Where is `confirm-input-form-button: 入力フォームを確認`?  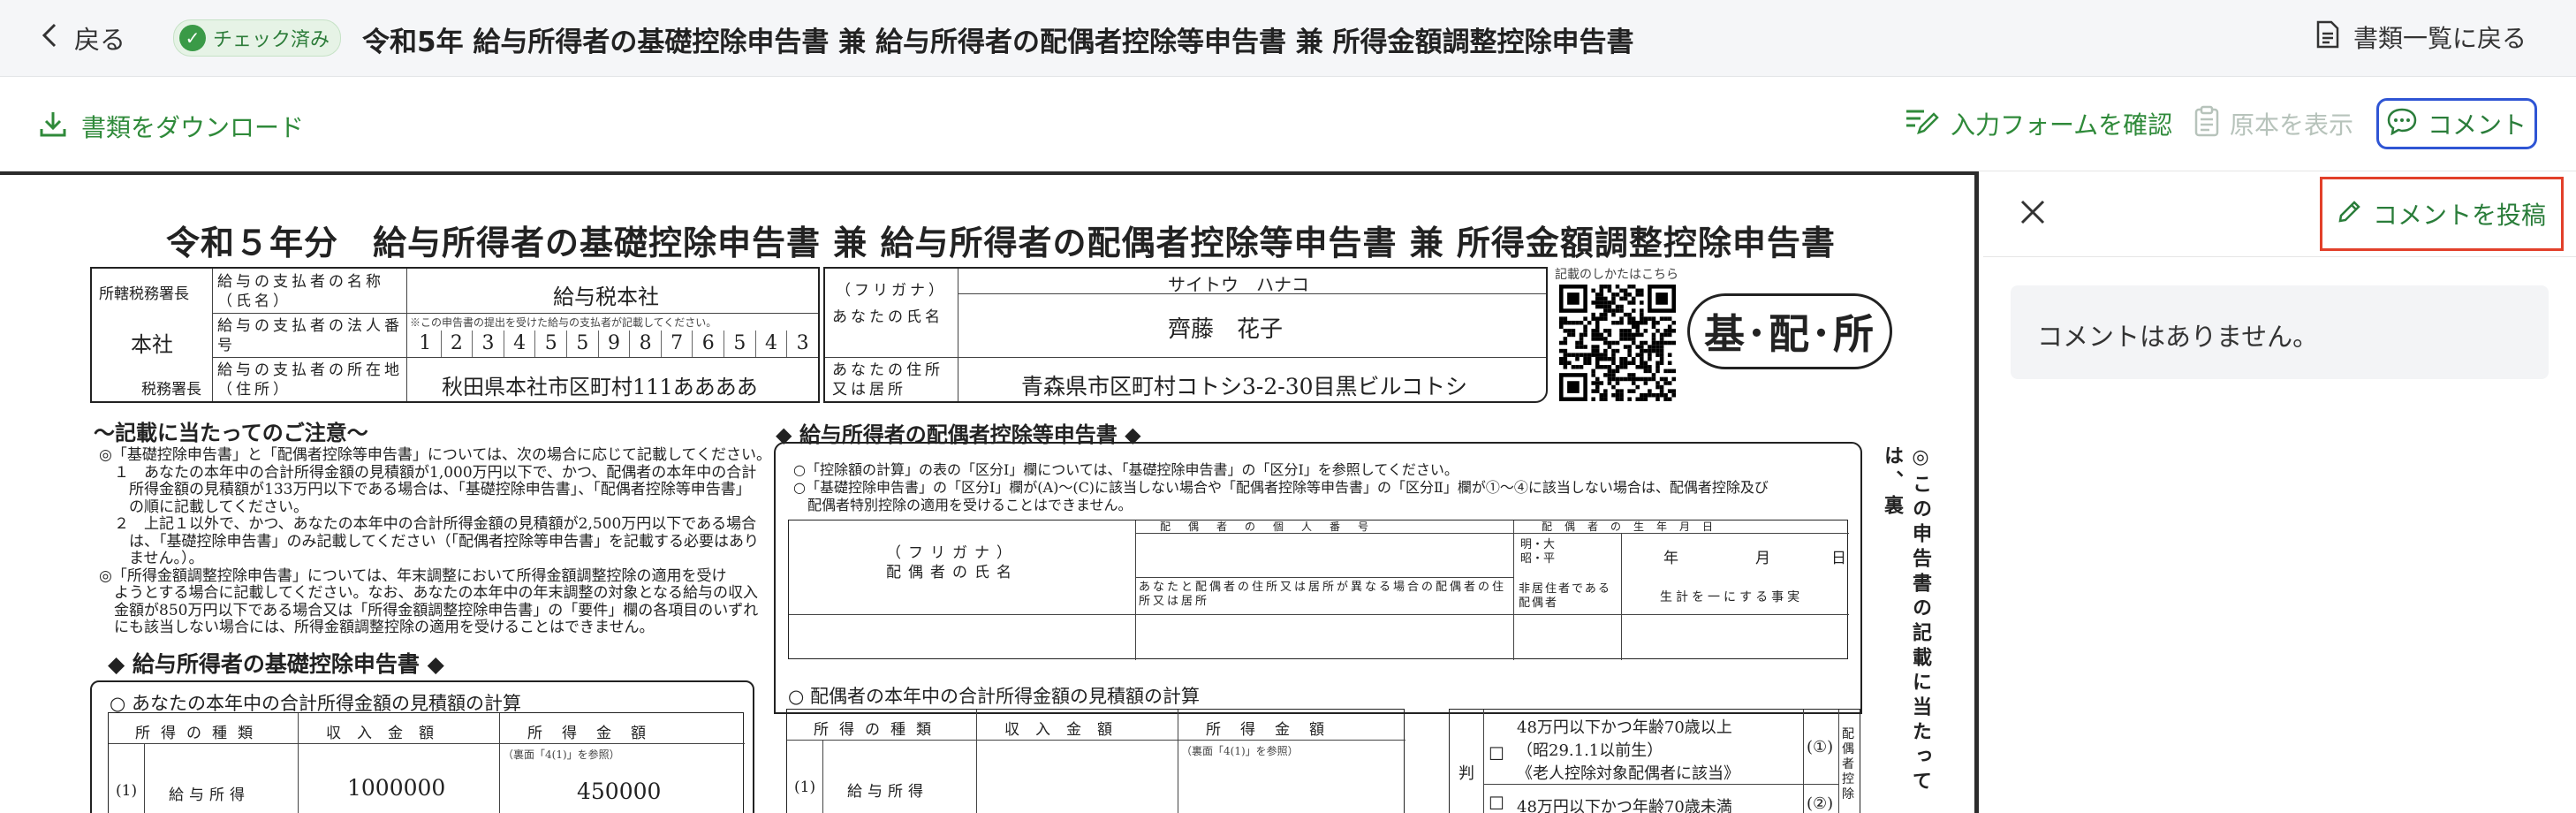 confirm-input-form-button: 入力フォームを確認 is located at coordinates (2039, 124).